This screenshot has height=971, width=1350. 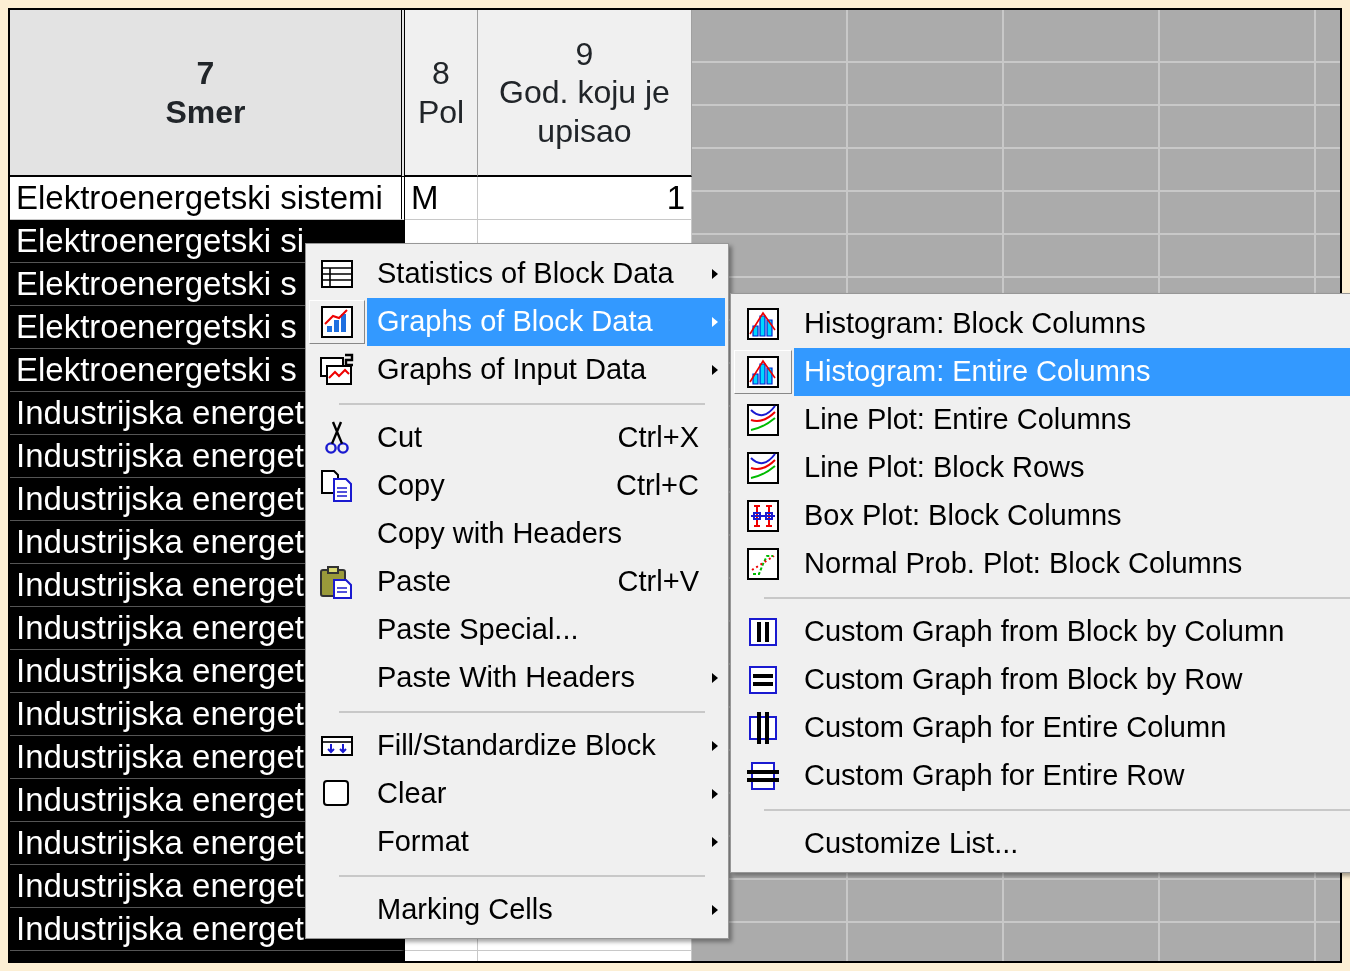 I want to click on charts-icon, so click(x=337, y=370).